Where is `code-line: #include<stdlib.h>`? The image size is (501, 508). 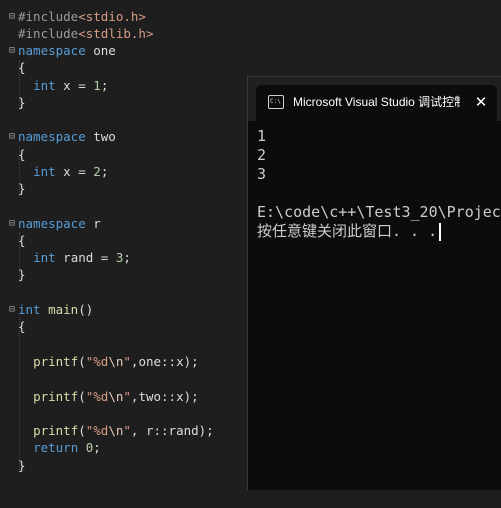
code-line: #include<stdlib.h> is located at coordinates (250, 33).